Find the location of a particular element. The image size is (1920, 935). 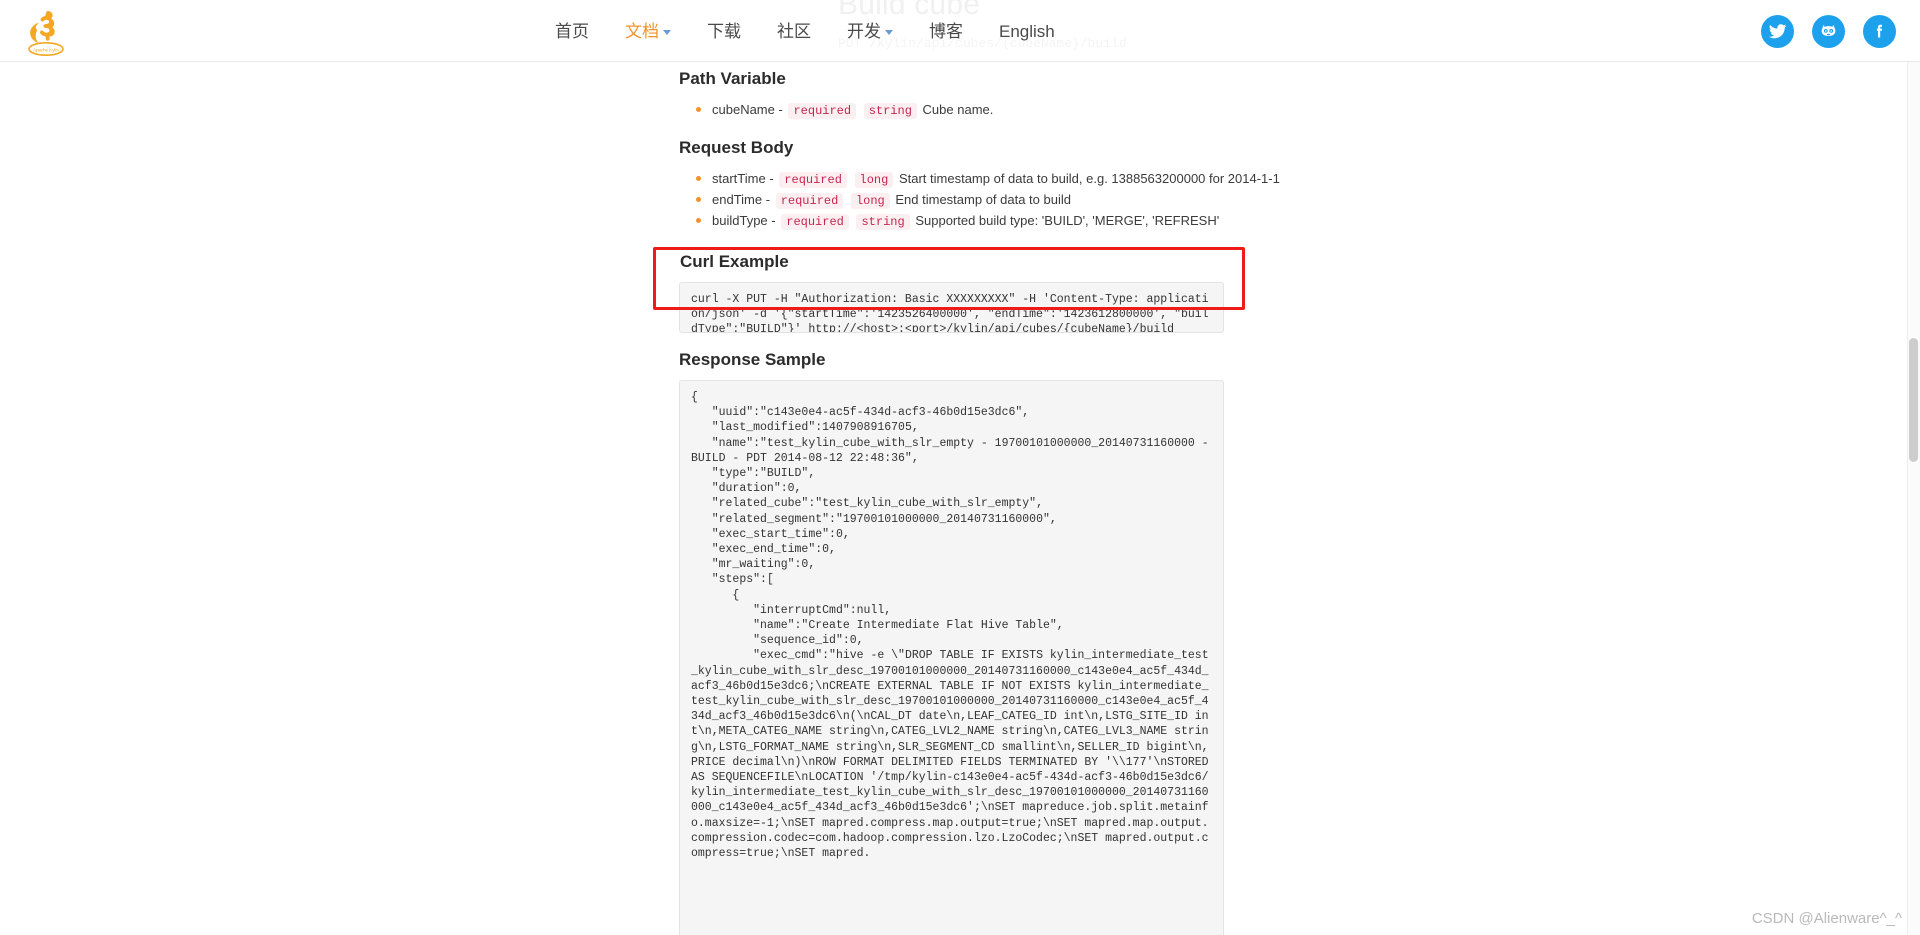

nav-item-development: 开发 is located at coordinates (870, 31).